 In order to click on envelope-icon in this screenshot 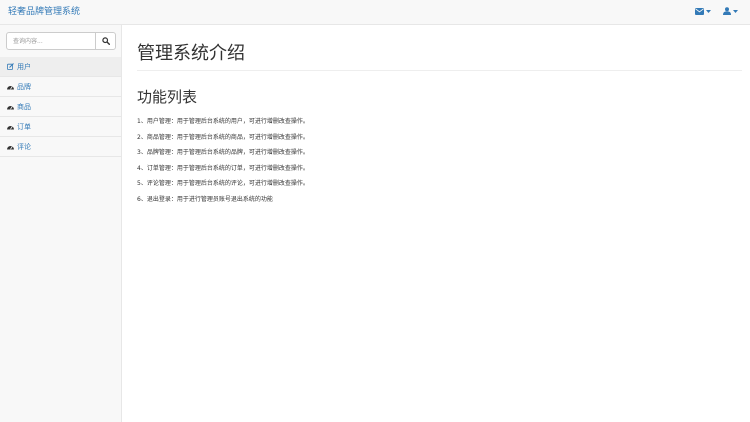, I will do `click(699, 11)`.